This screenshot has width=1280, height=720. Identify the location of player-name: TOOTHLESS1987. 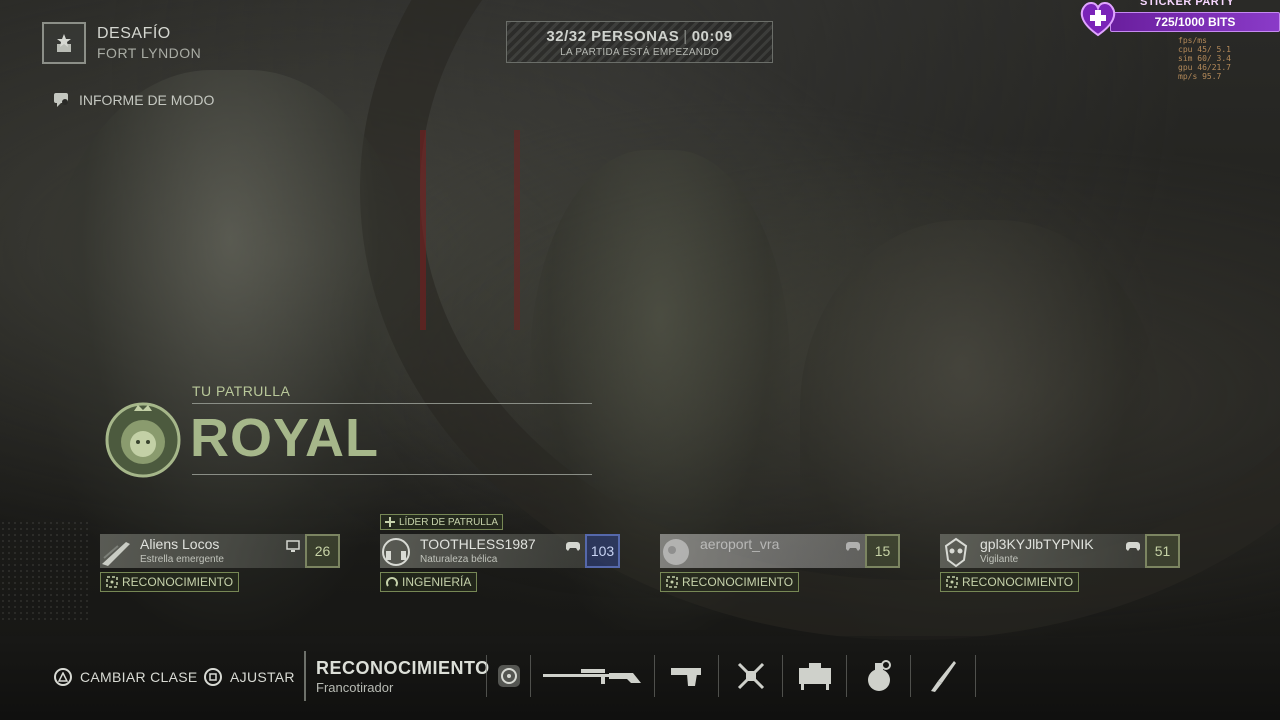
(478, 544).